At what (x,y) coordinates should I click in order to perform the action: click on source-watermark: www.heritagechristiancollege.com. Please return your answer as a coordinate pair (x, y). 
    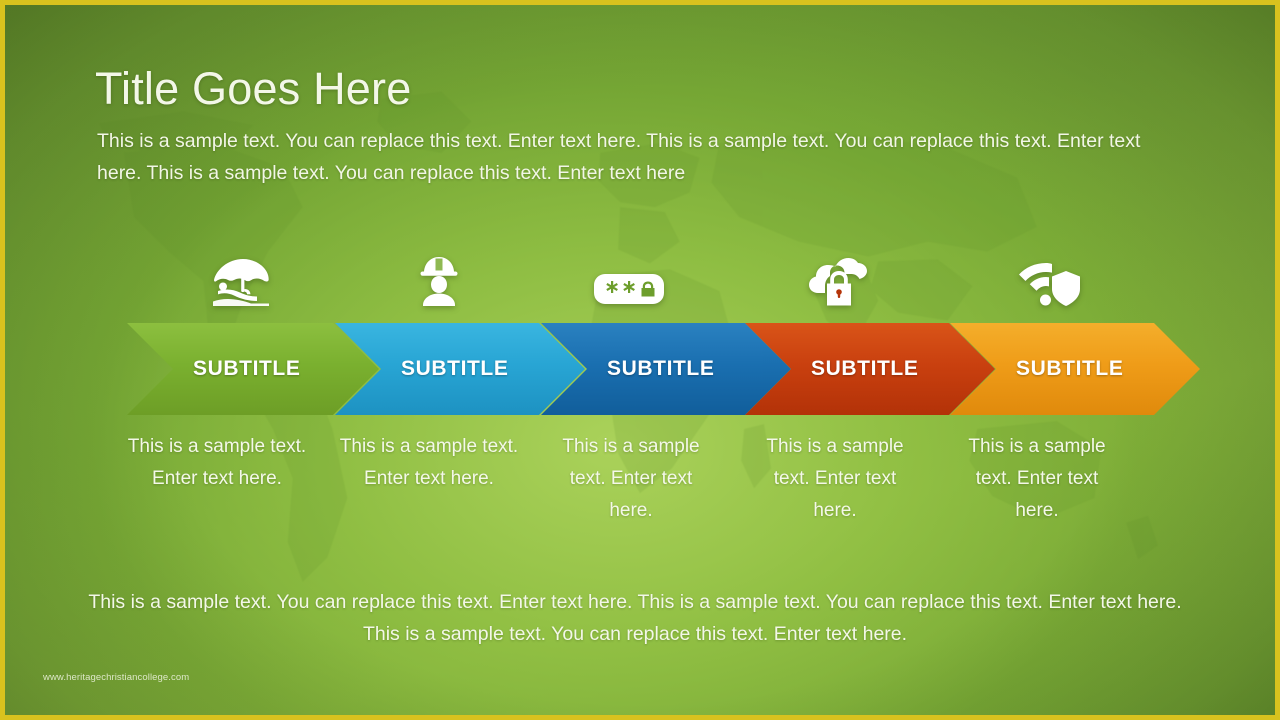
    Looking at the image, I should click on (116, 677).